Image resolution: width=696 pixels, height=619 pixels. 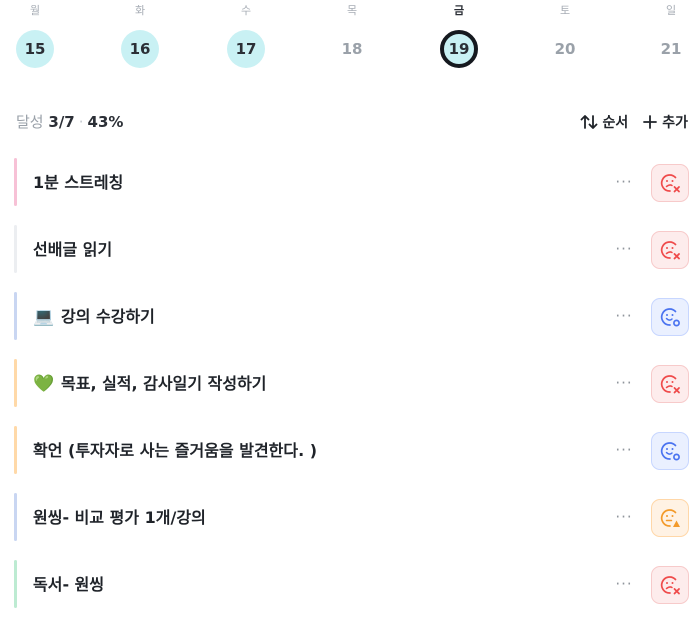 What do you see at coordinates (348, 518) in the screenshot?
I see `task-row: 원씽- 비교 평가 1개/강의 ···` at bounding box center [348, 518].